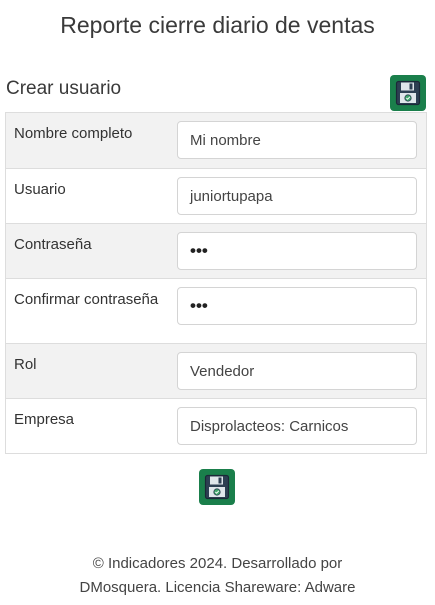 The width and height of the screenshot is (435, 605). I want to click on label-empresa: Empresa, so click(44, 419).